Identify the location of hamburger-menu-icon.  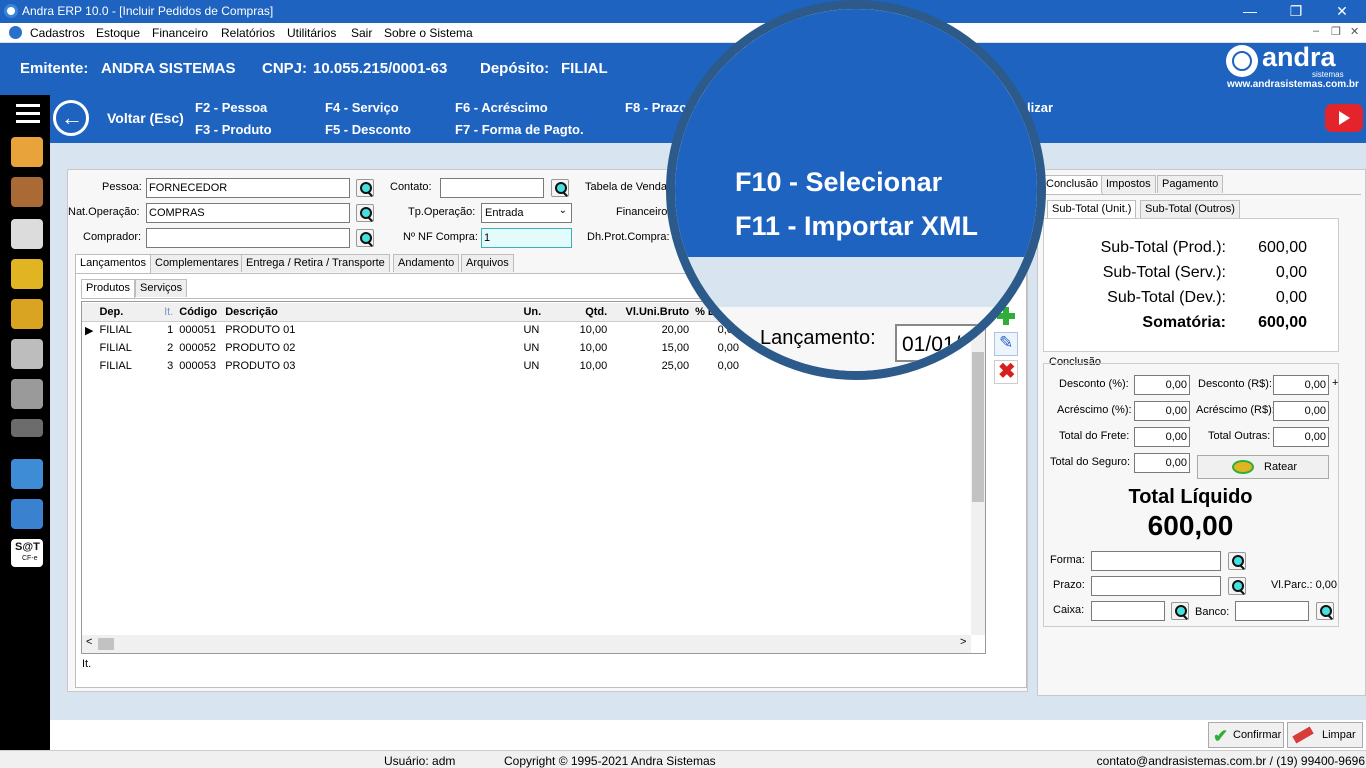
(28, 105).